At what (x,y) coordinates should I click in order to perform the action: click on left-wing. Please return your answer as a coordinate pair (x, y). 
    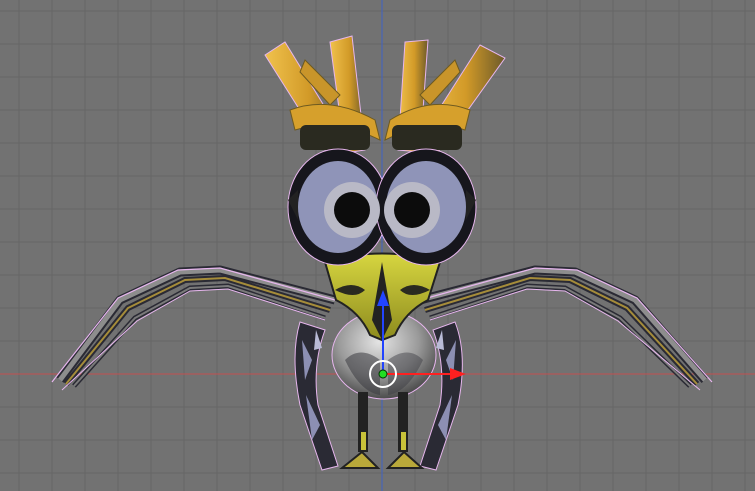
    Looking at the image, I should click on (194, 328).